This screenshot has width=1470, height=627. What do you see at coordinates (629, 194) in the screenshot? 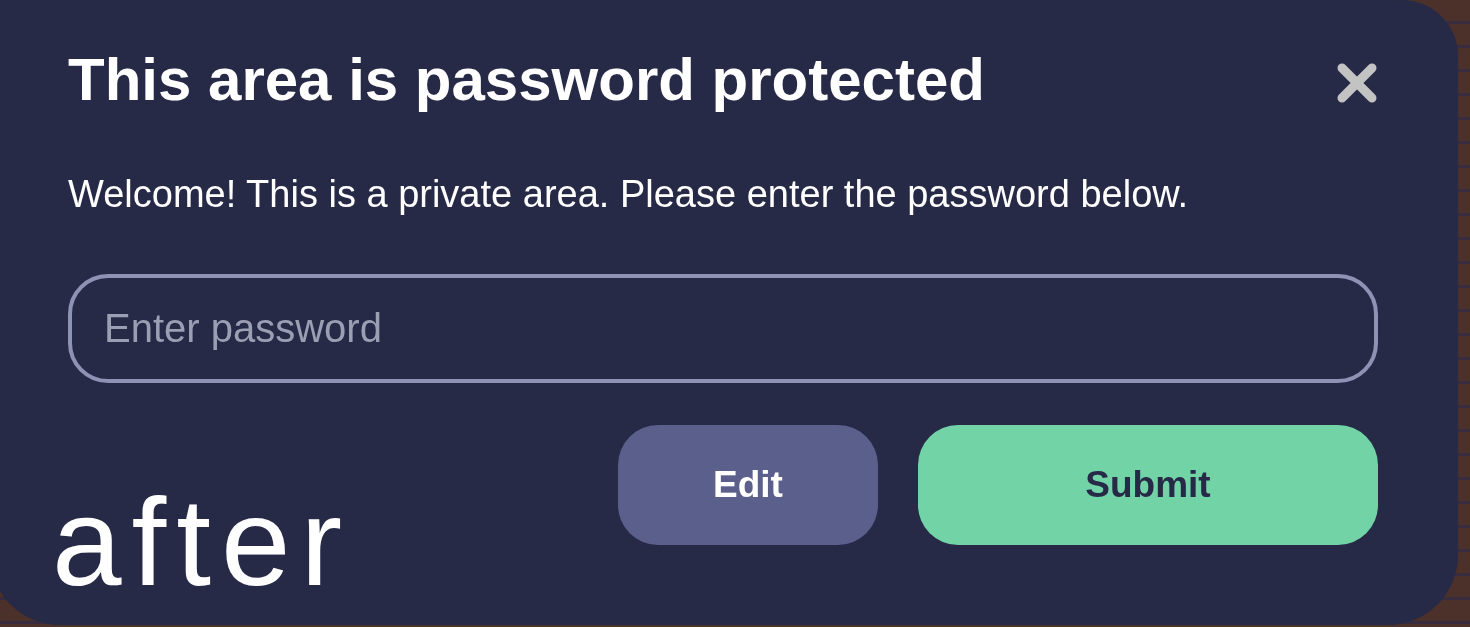
I see `dialog-message: Welcome! This is a private area. Please enter the password below.` at bounding box center [629, 194].